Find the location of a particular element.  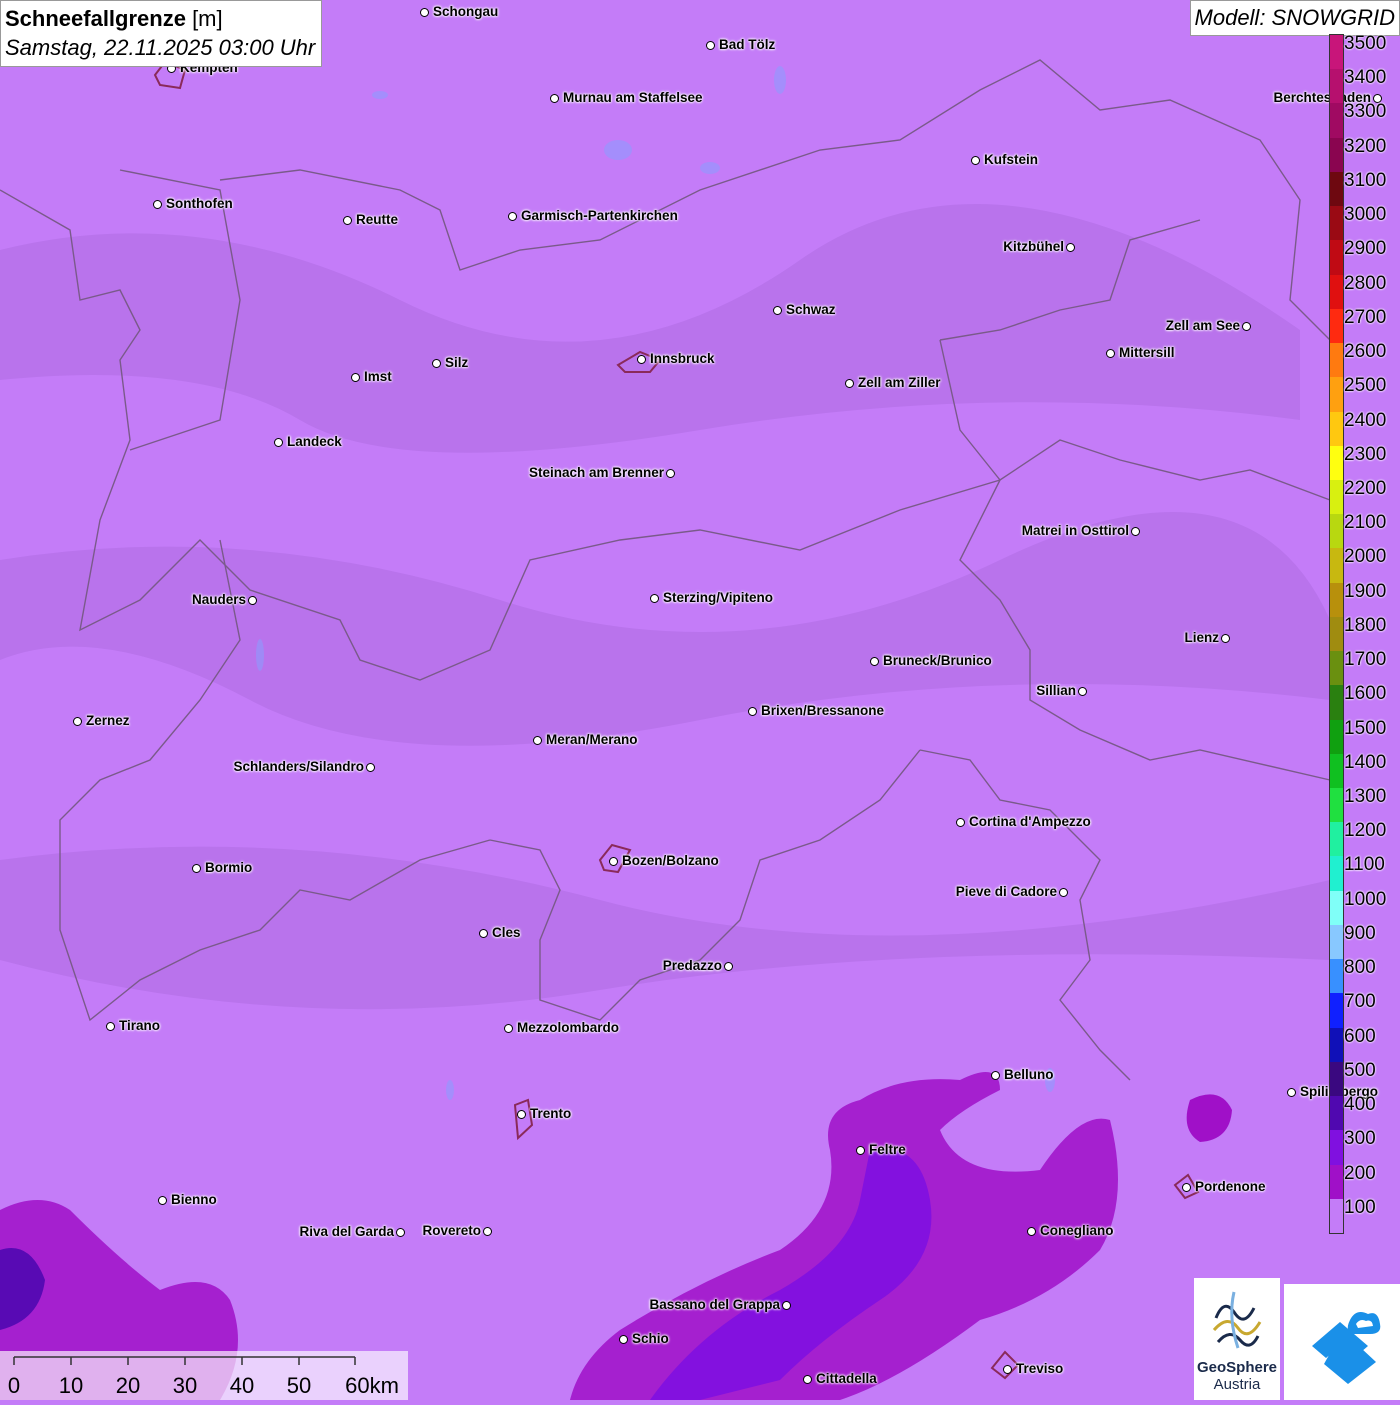

legend-label: 1000 is located at coordinates (1365, 899).